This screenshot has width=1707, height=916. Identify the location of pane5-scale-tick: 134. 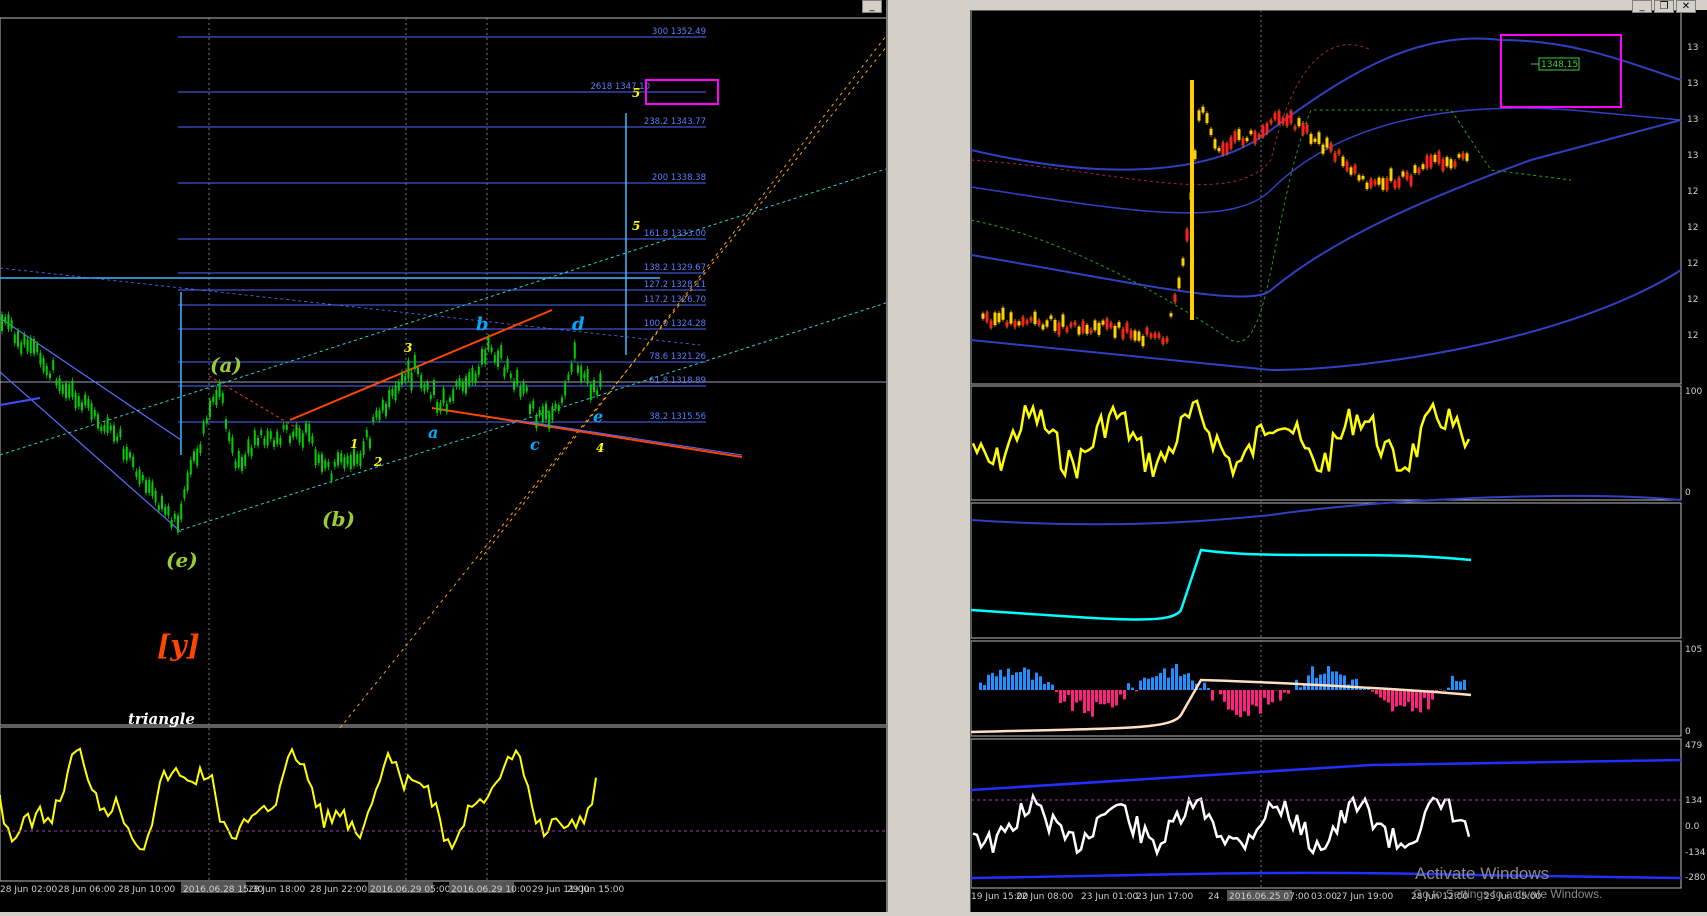
(1693, 801).